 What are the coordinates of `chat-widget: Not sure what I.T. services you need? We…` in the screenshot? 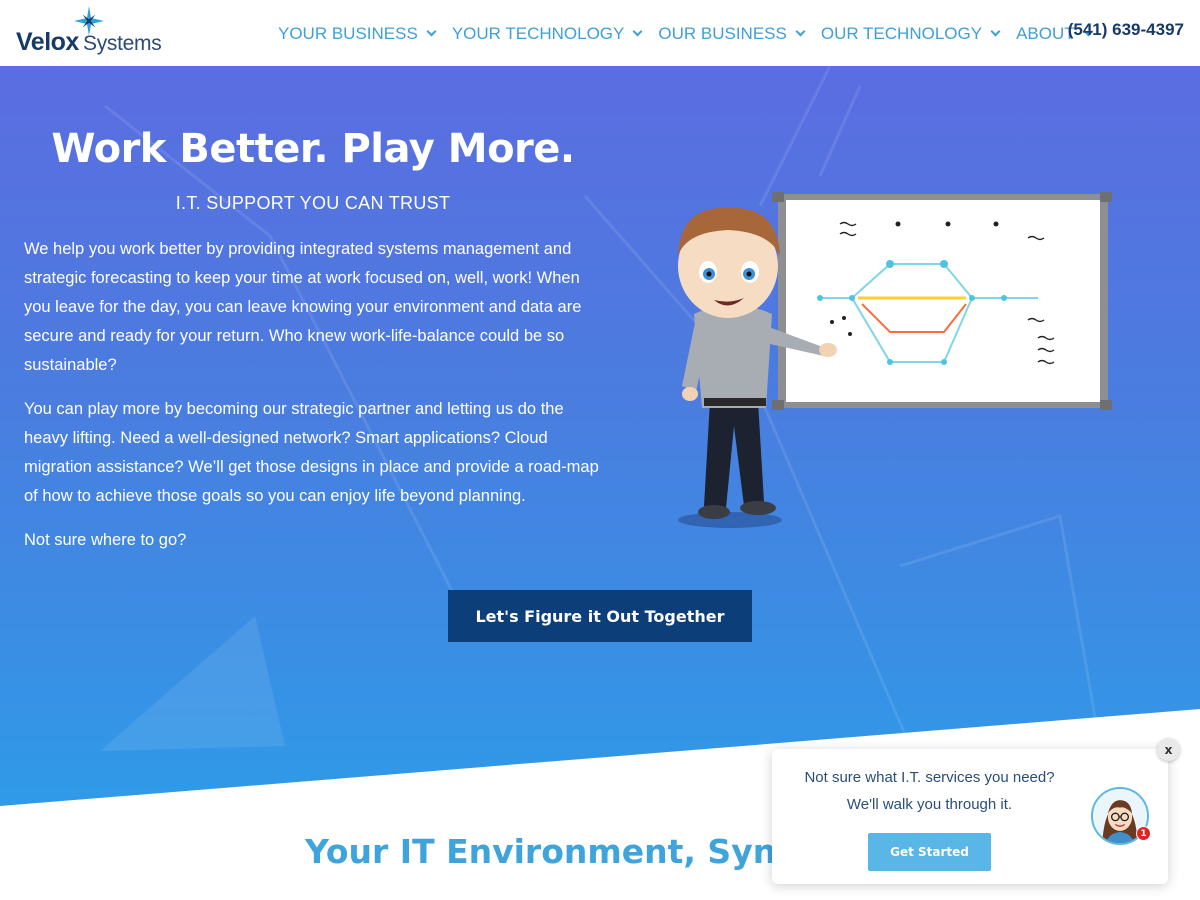 It's located at (970, 816).